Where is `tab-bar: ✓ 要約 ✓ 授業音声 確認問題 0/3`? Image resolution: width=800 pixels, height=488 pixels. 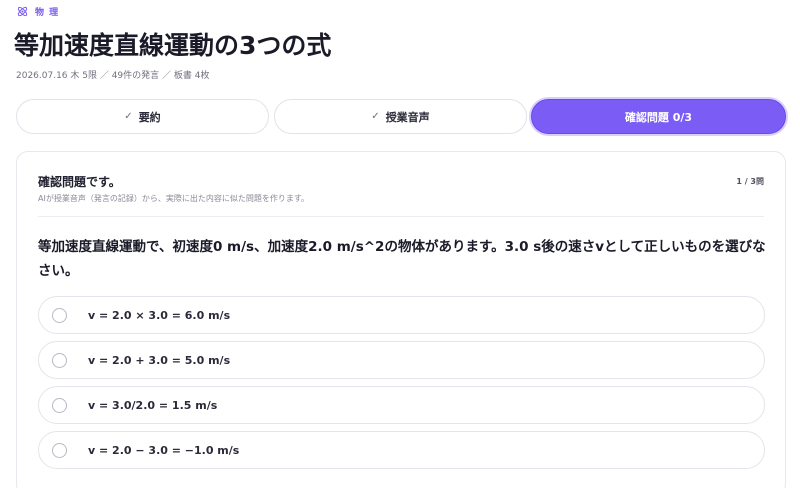
tab-bar: ✓ 要約 ✓ 授業音声 確認問題 0/3 is located at coordinates (401, 116).